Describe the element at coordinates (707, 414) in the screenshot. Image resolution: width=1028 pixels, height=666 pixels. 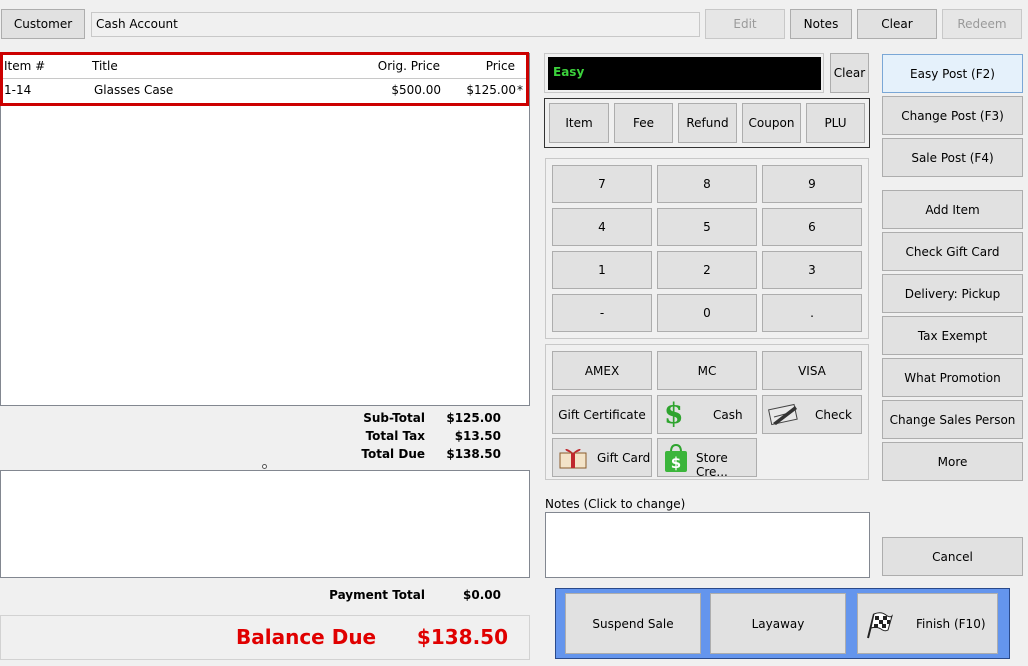
I see `cash-button: $ Cash` at that location.